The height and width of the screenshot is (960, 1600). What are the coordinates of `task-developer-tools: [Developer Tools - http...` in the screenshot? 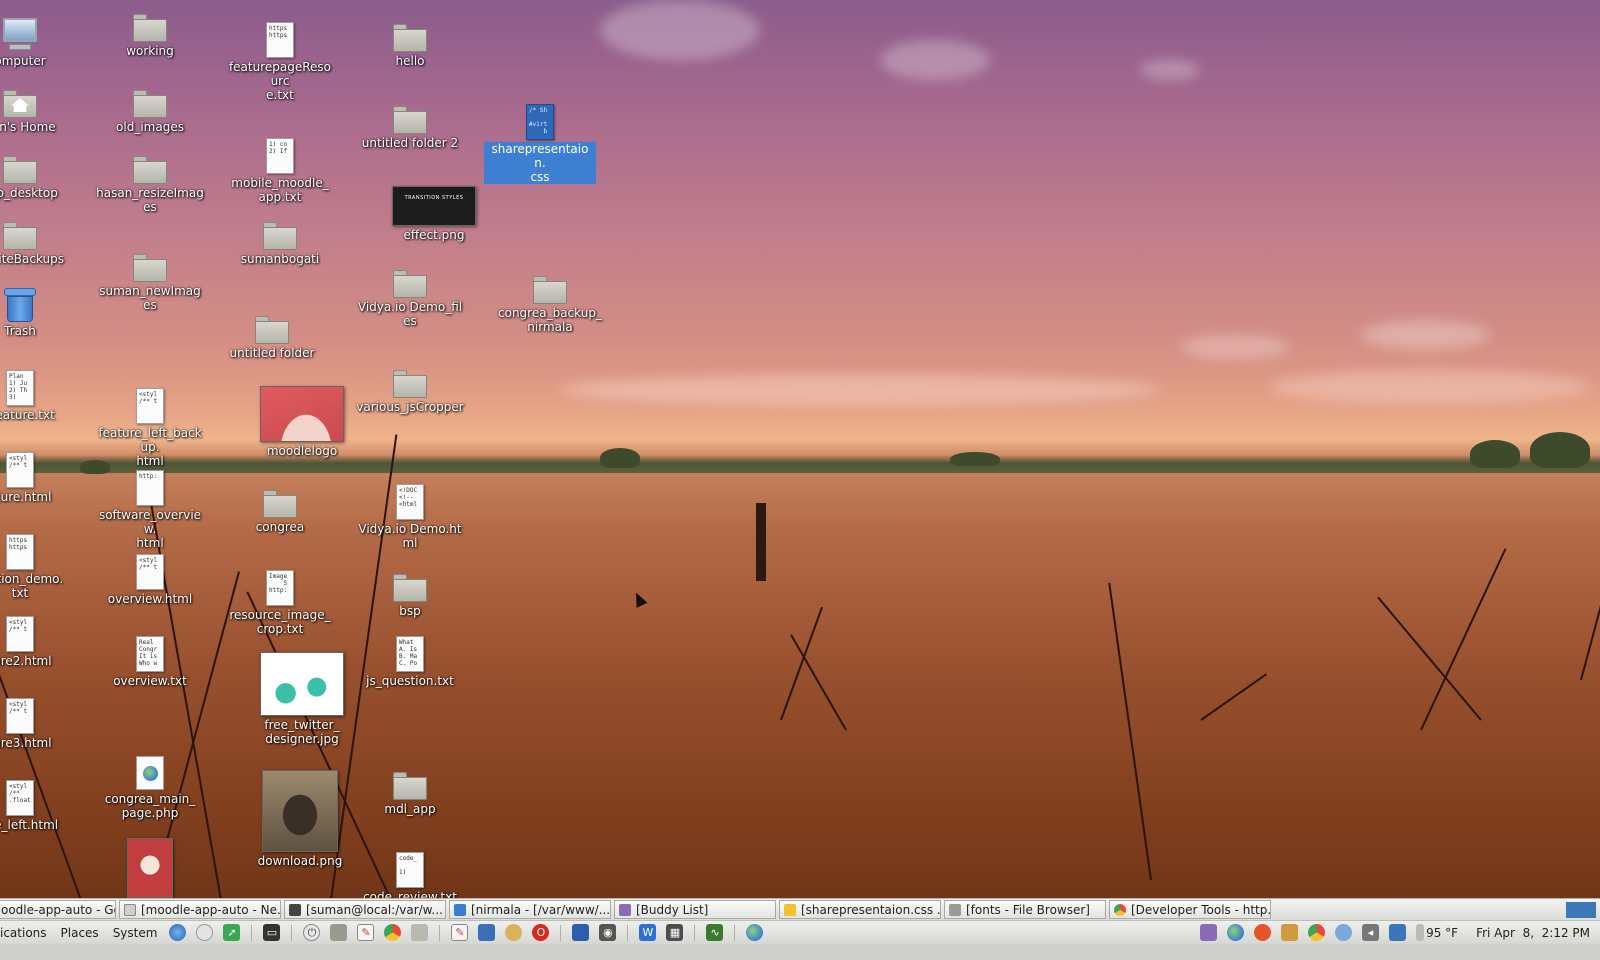 It's located at (1190, 909).